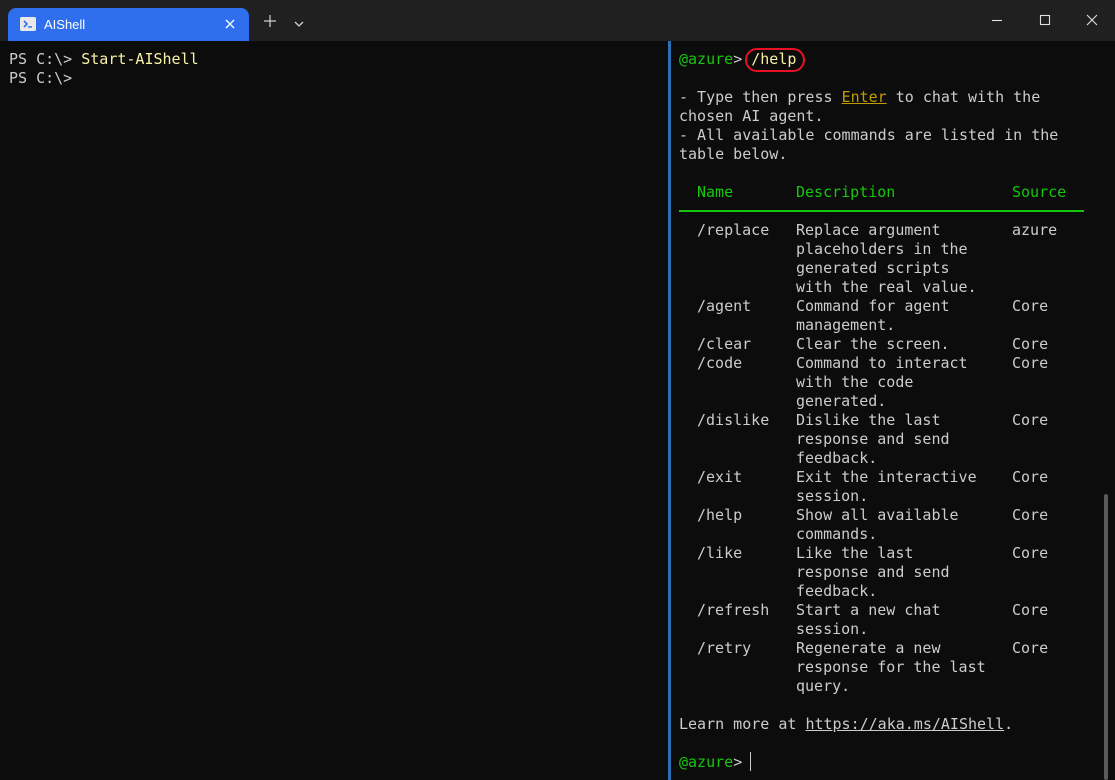 This screenshot has height=780, width=1115. What do you see at coordinates (28, 24) in the screenshot?
I see `powershell-icon` at bounding box center [28, 24].